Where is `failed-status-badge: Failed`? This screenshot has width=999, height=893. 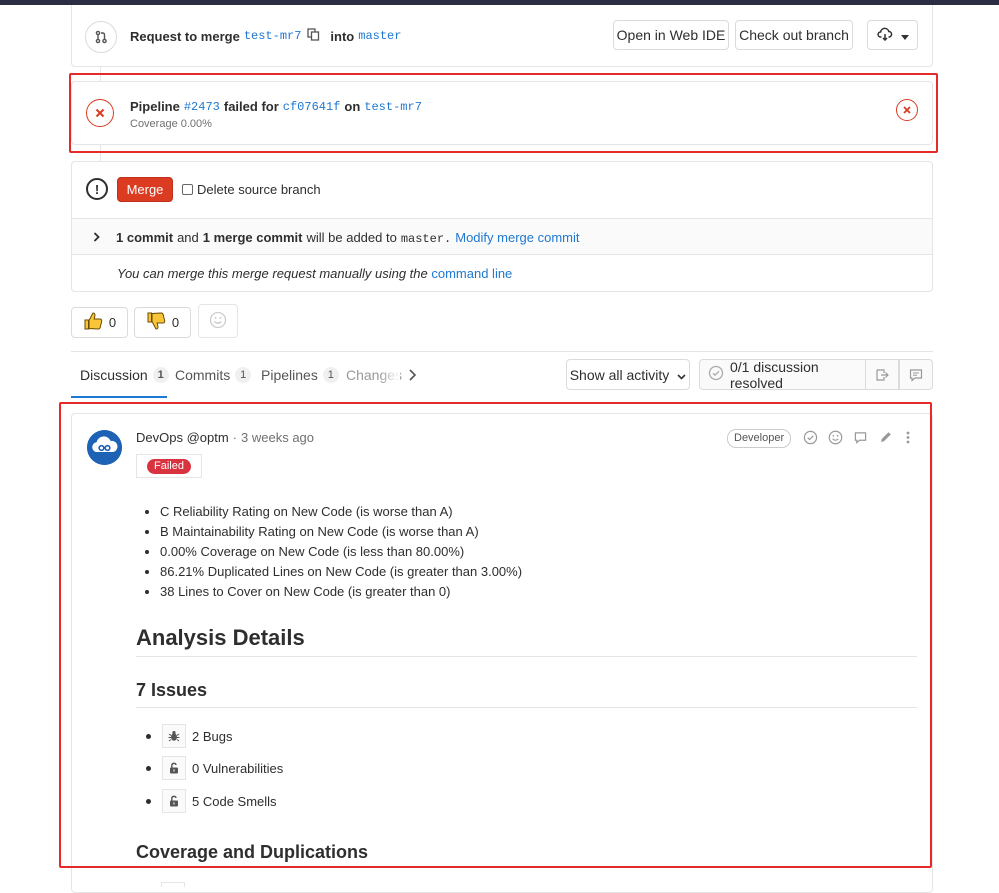
failed-status-badge: Failed is located at coordinates (169, 466).